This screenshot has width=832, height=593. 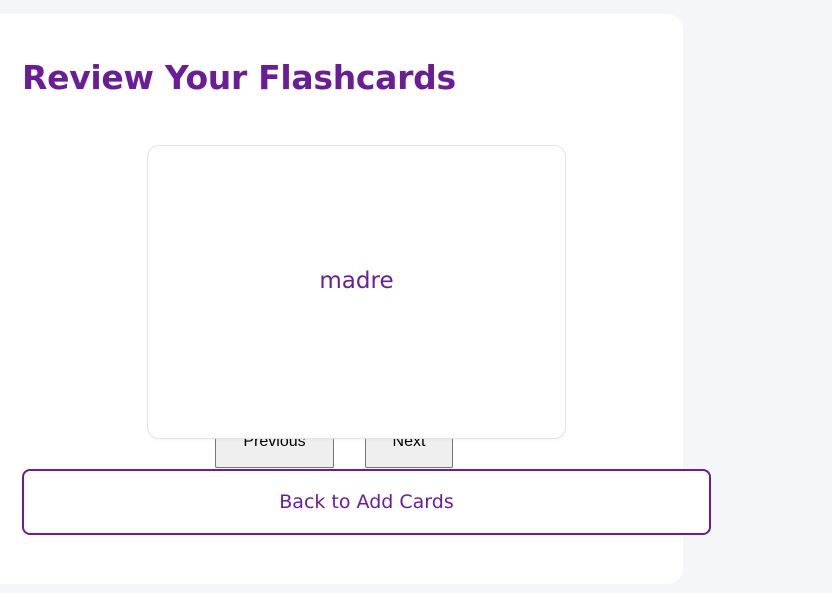 I want to click on flashcard-text: madre, so click(x=356, y=281).